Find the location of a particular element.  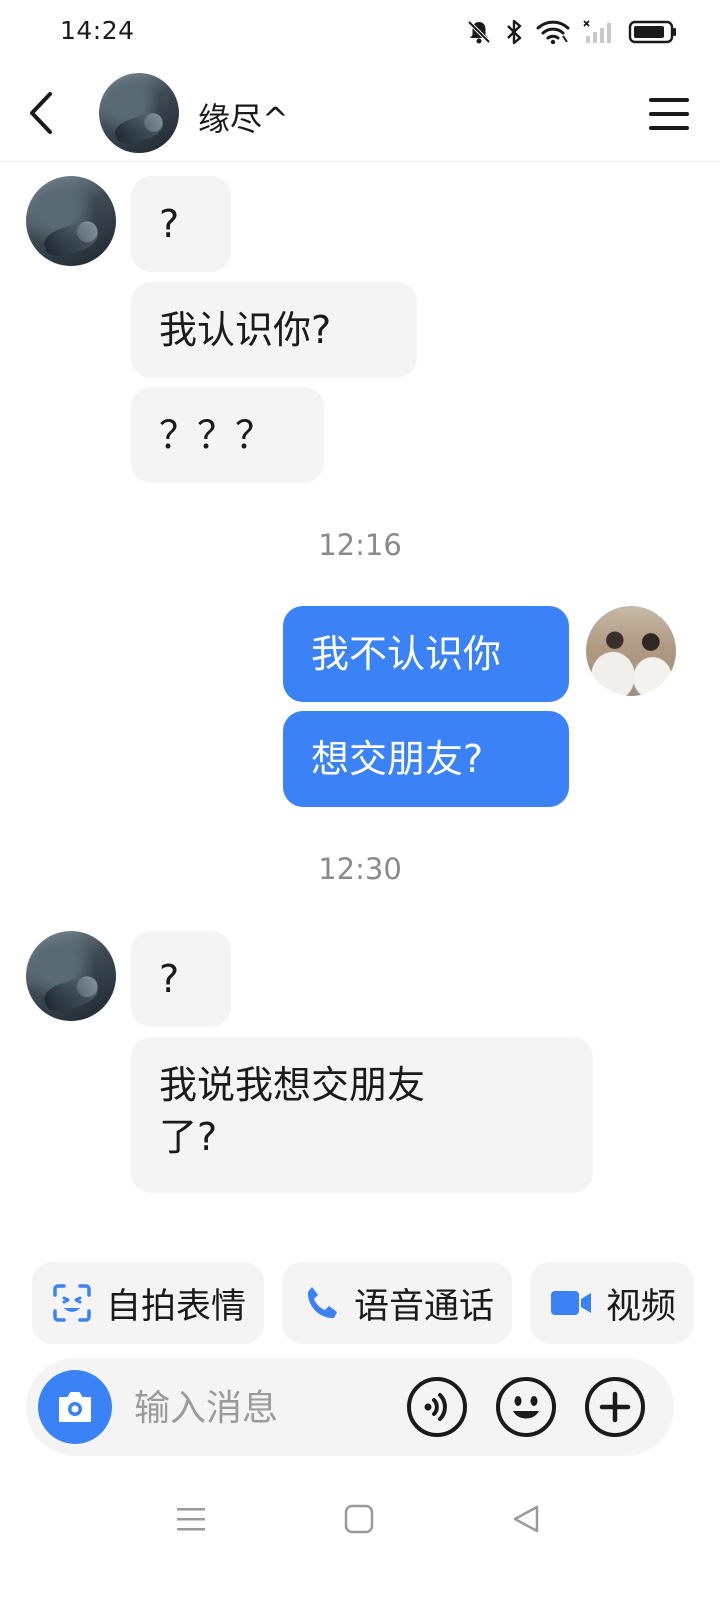

quick-action-label: 视频 is located at coordinates (641, 1306).